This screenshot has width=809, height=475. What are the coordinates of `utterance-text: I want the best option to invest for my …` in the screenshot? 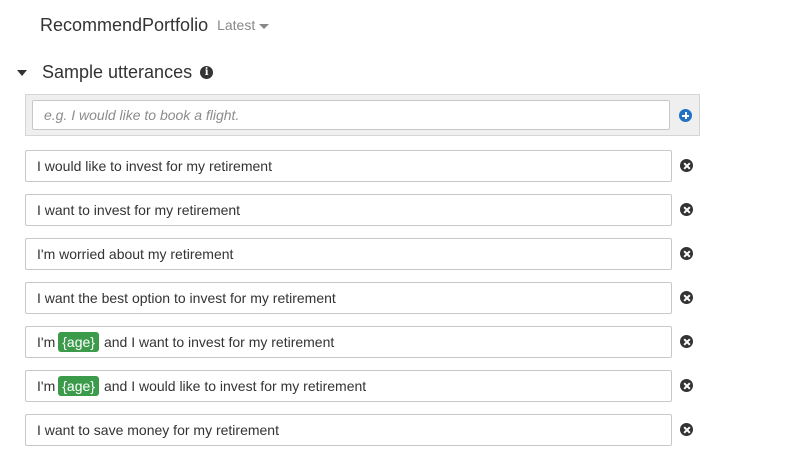 It's located at (186, 298).